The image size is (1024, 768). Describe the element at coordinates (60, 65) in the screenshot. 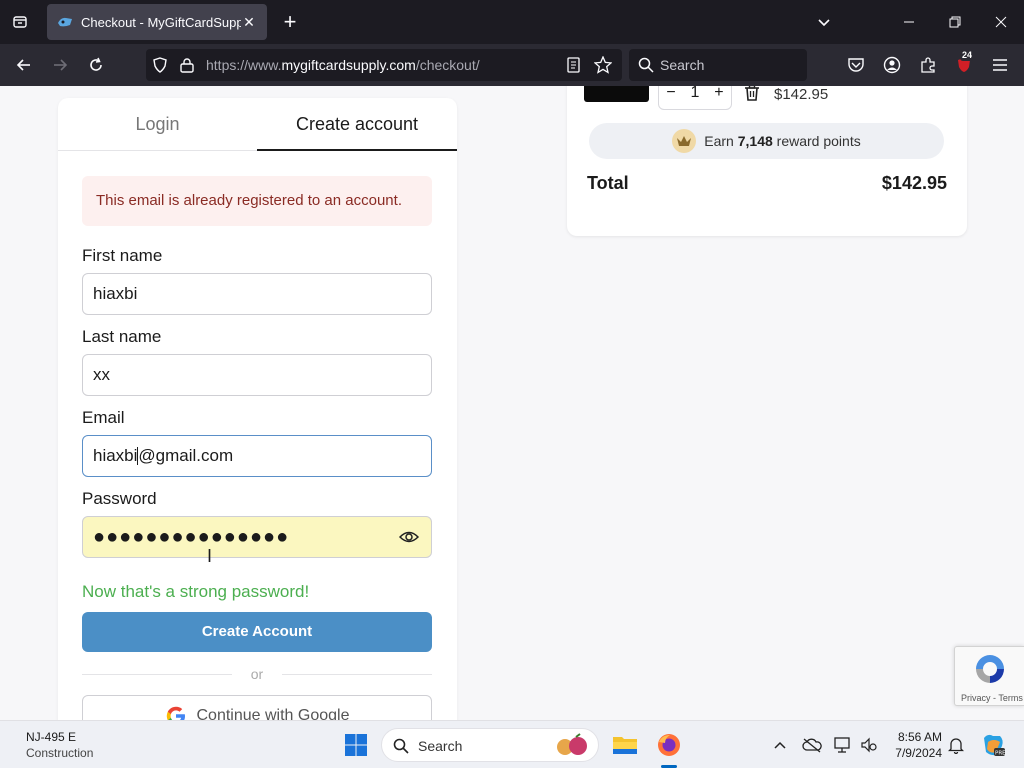

I see `forward-icon` at that location.